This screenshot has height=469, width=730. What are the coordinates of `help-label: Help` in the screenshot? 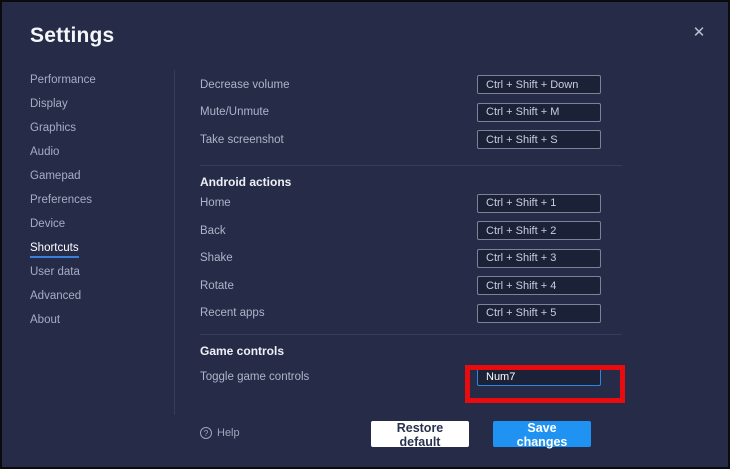 It's located at (228, 433).